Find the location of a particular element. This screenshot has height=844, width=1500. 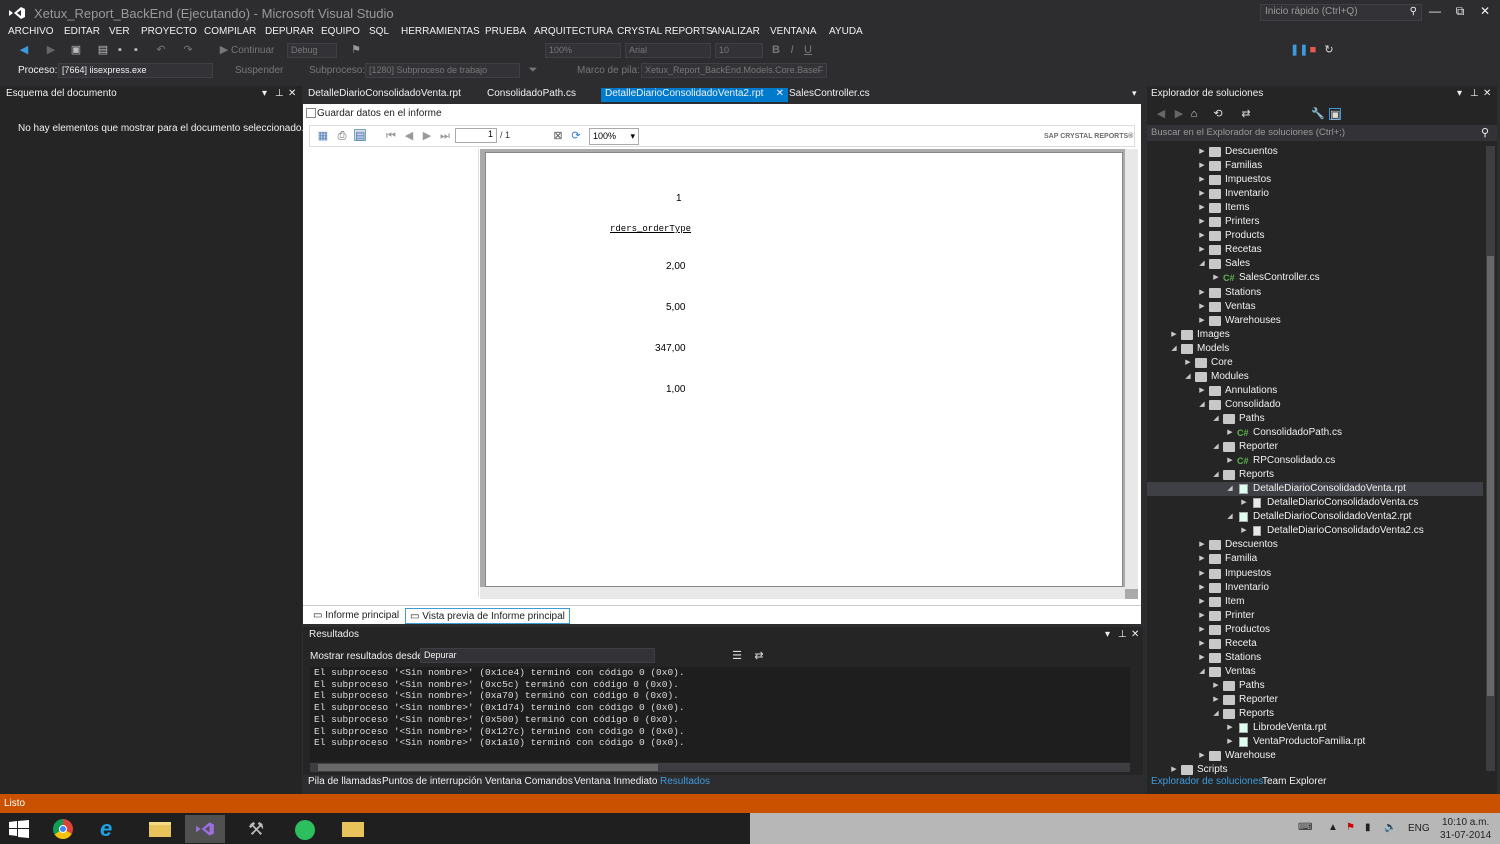

tree-item: ▶ Impuestos is located at coordinates (1315, 180).